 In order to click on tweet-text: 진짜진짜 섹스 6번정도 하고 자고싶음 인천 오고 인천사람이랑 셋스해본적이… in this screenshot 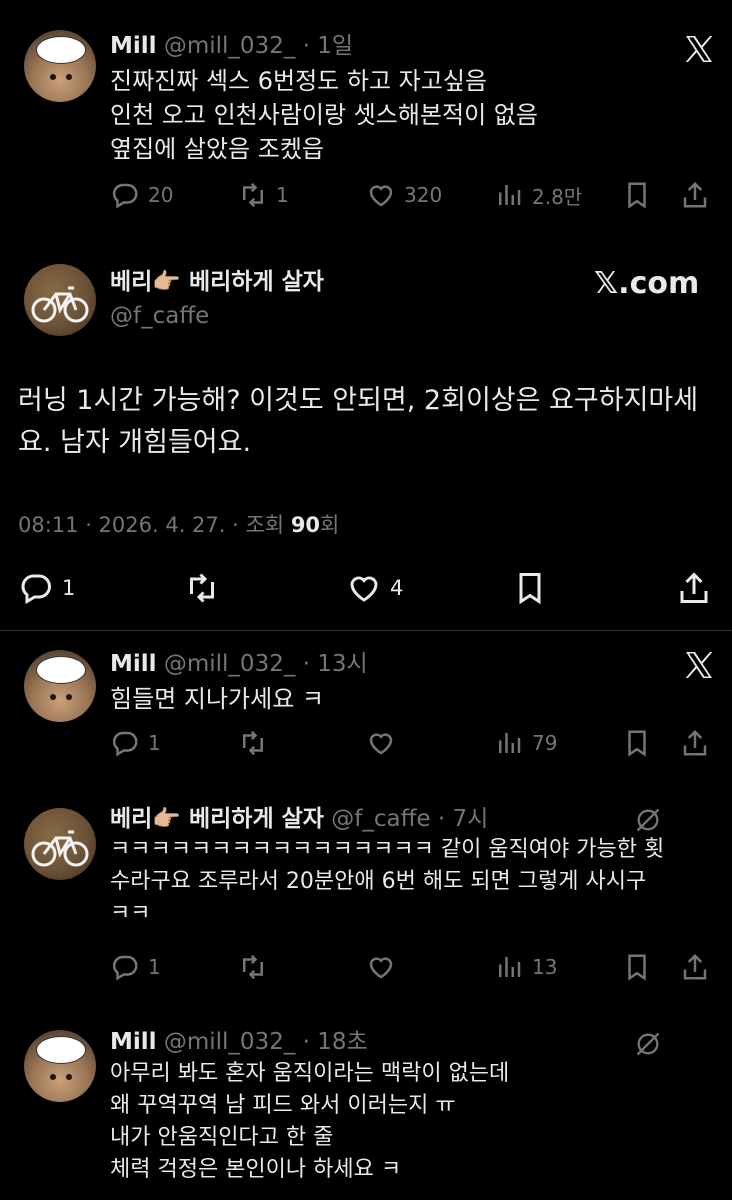, I will do `click(324, 115)`.